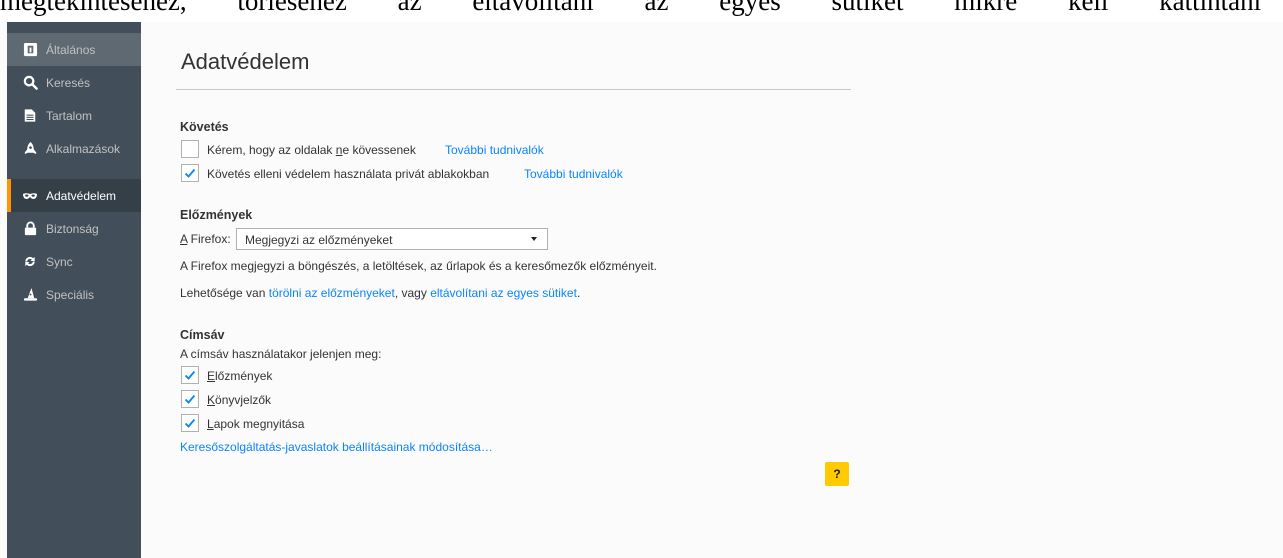 This screenshot has width=1283, height=558. Describe the element at coordinates (30, 149) in the screenshot. I see `rocket-icon` at that location.